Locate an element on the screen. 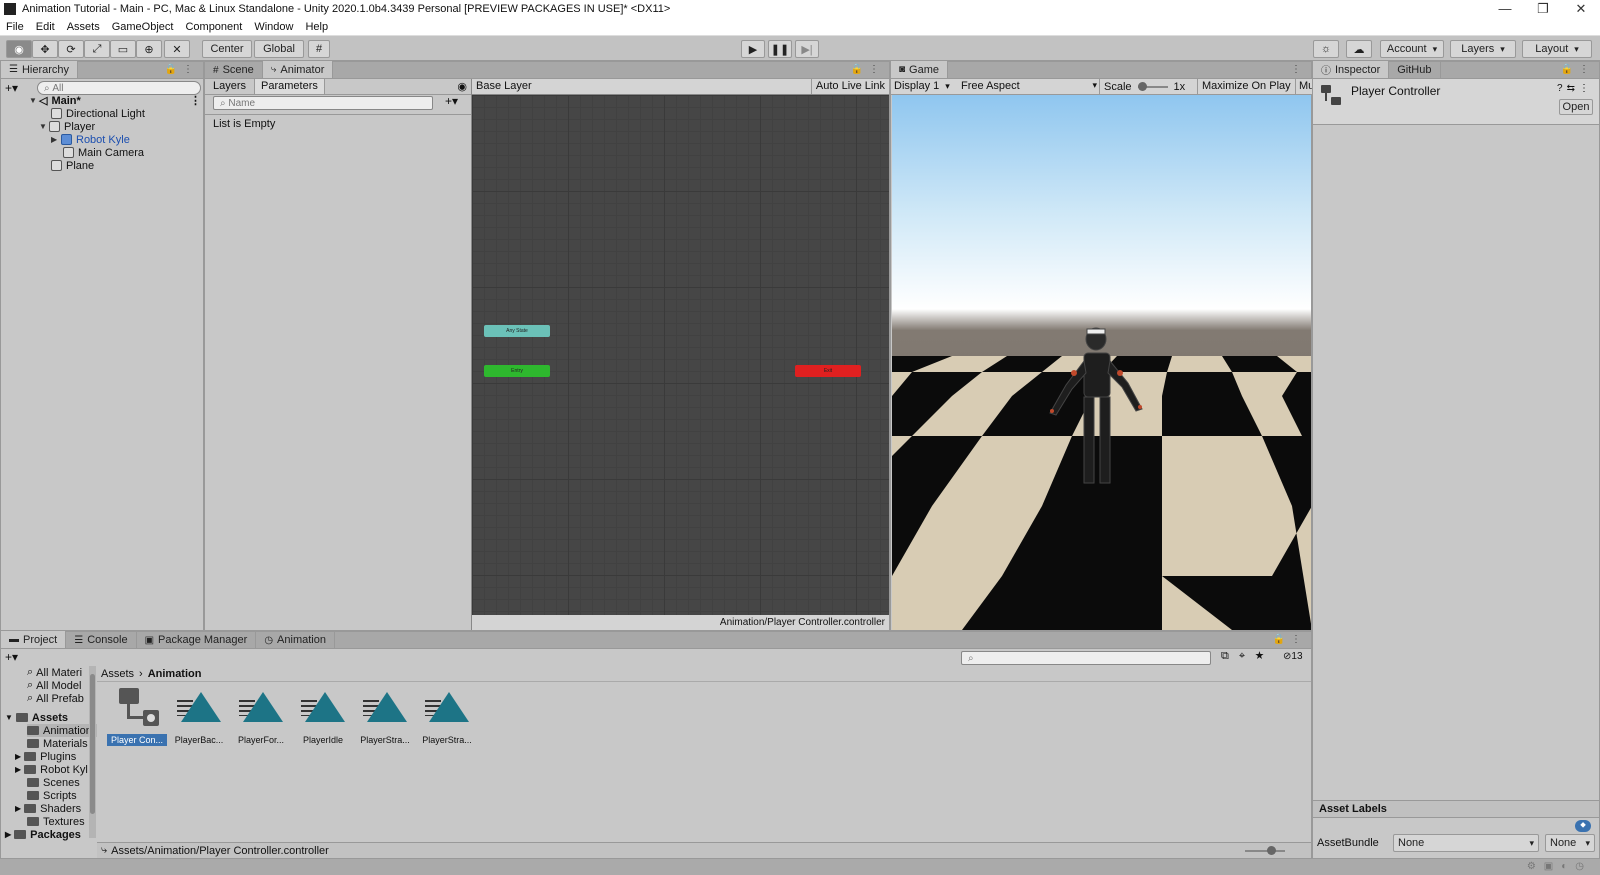 This screenshot has width=1600, height=875. favorite-all-materials: ⌕ All Materi is located at coordinates (54, 672).